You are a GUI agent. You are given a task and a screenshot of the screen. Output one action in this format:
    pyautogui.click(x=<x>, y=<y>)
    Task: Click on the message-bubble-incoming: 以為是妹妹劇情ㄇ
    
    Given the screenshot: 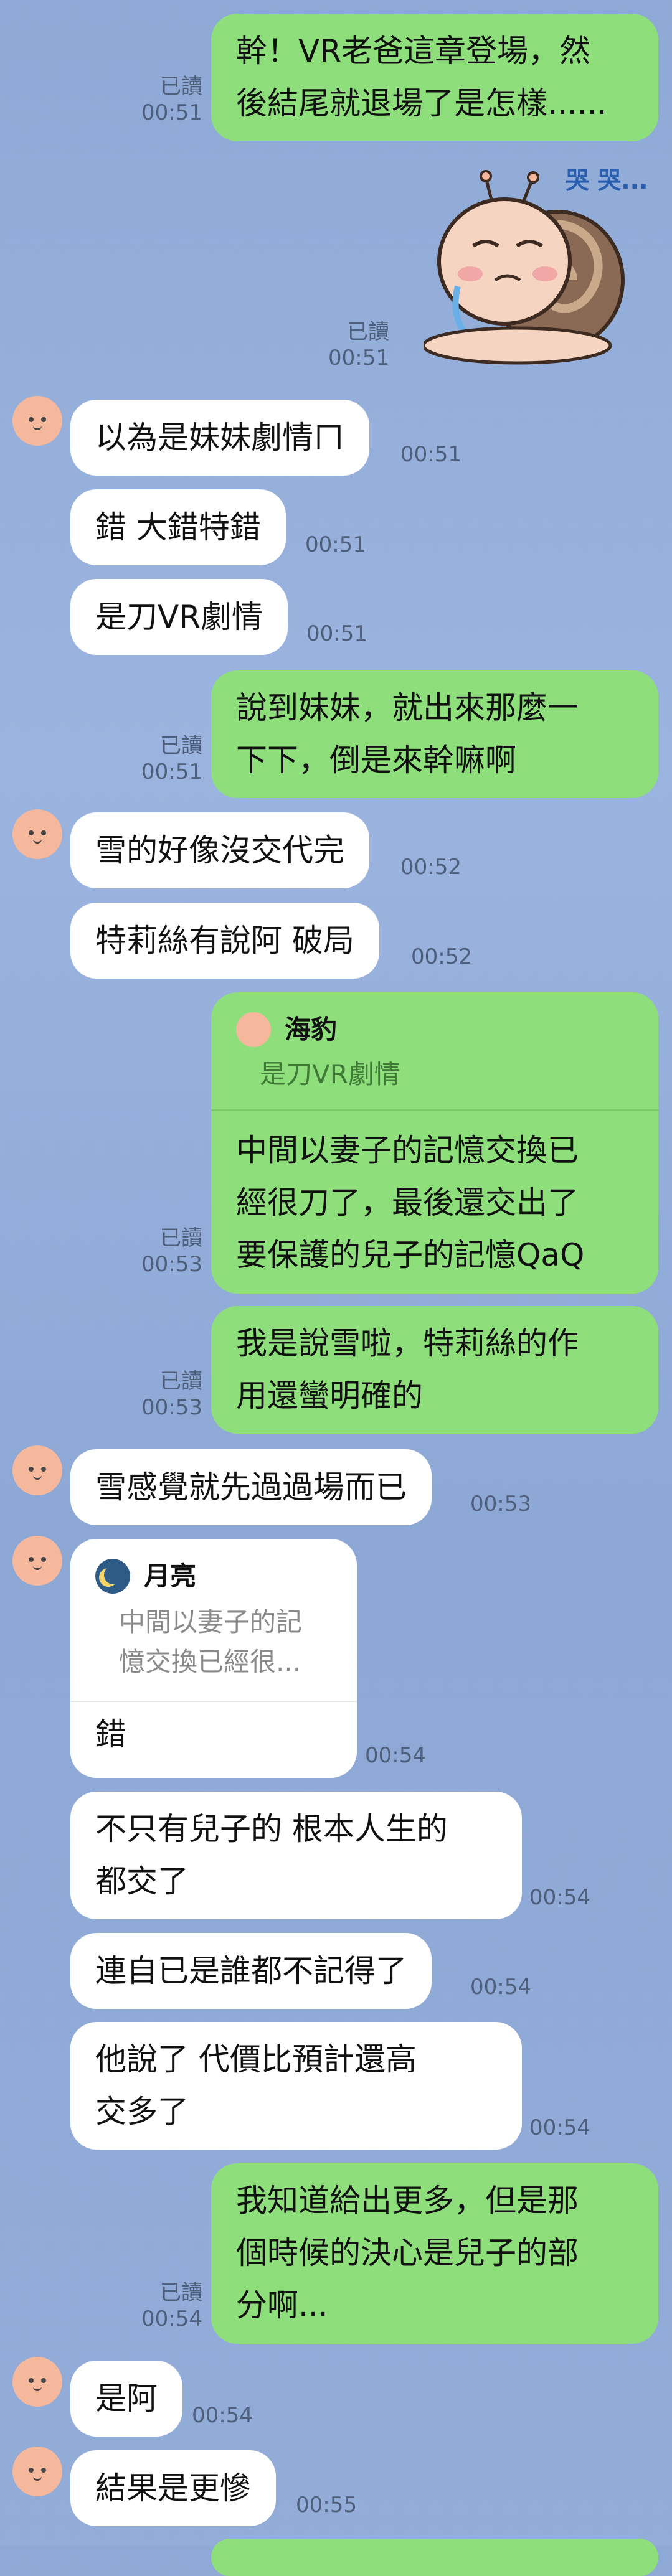 What is the action you would take?
    pyautogui.click(x=219, y=438)
    